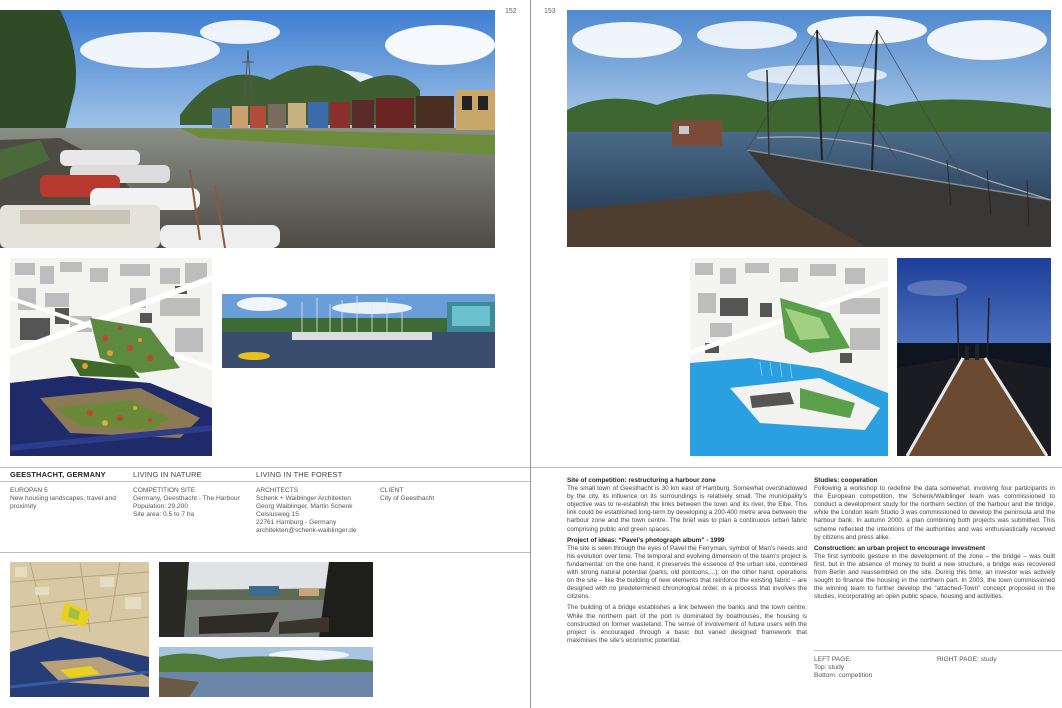  What do you see at coordinates (358, 331) in the screenshot?
I see `marina-photo` at bounding box center [358, 331].